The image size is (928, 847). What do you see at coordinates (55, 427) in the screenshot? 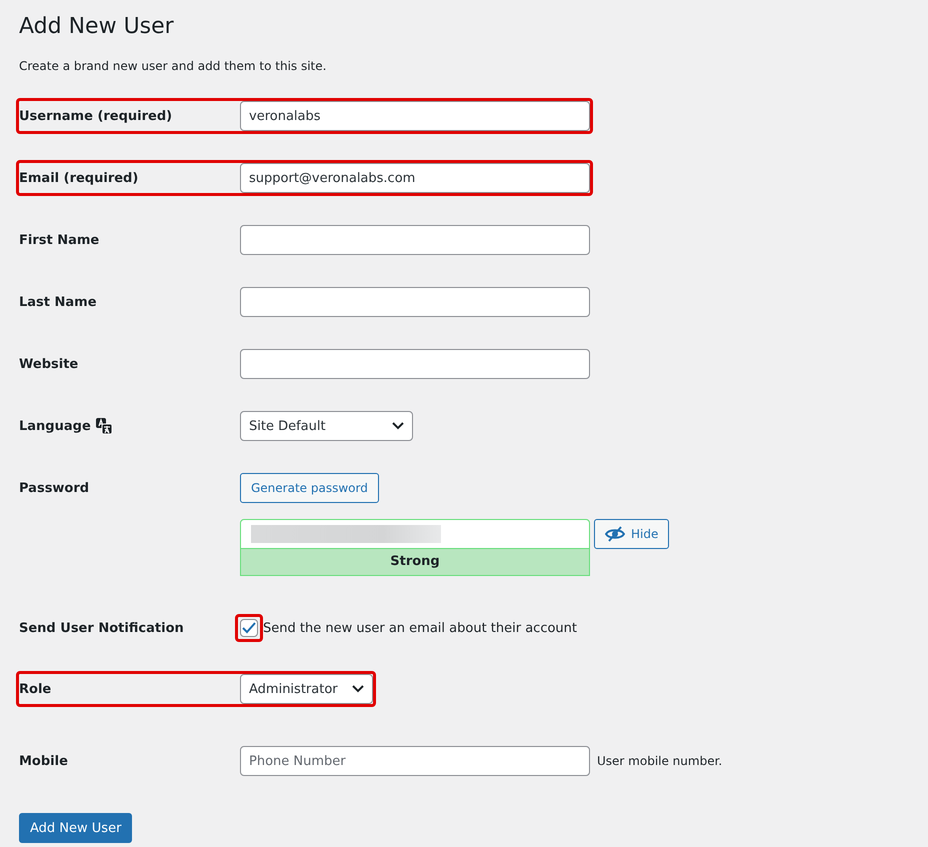
I see `field-label: Language` at bounding box center [55, 427].